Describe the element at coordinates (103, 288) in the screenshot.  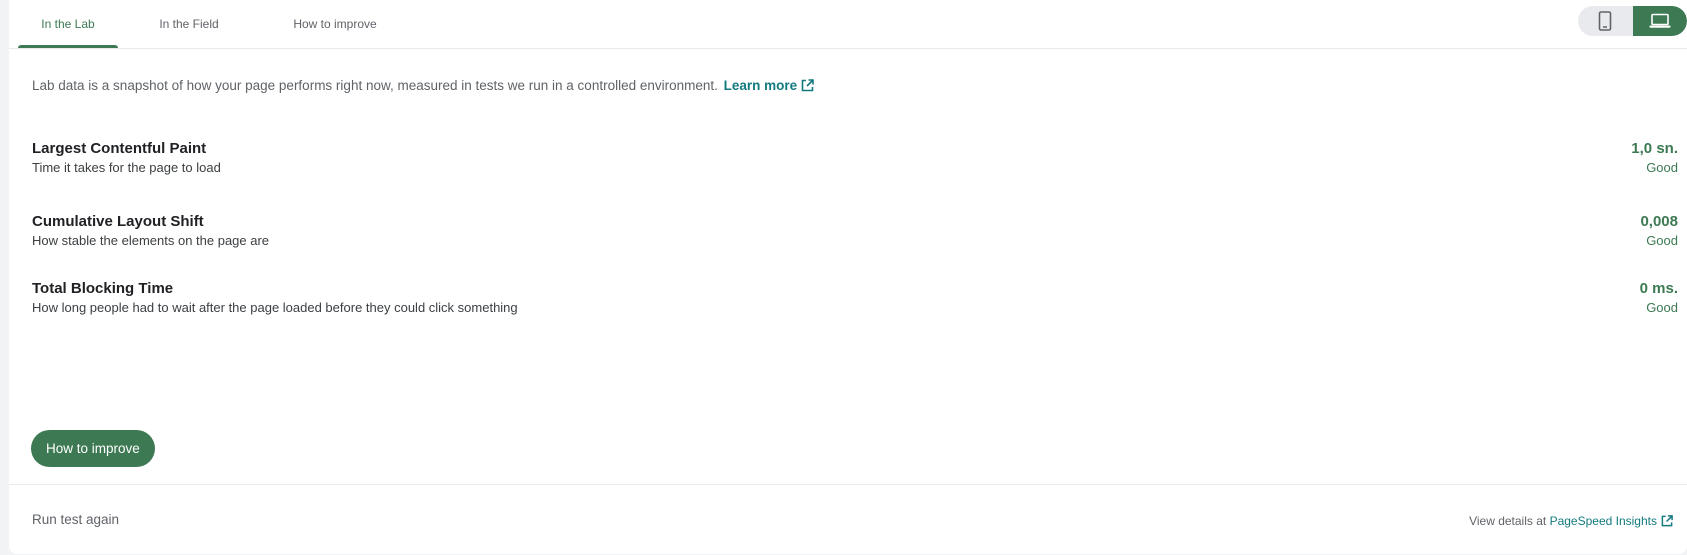
I see `metric-name: Total Blocking Time` at that location.